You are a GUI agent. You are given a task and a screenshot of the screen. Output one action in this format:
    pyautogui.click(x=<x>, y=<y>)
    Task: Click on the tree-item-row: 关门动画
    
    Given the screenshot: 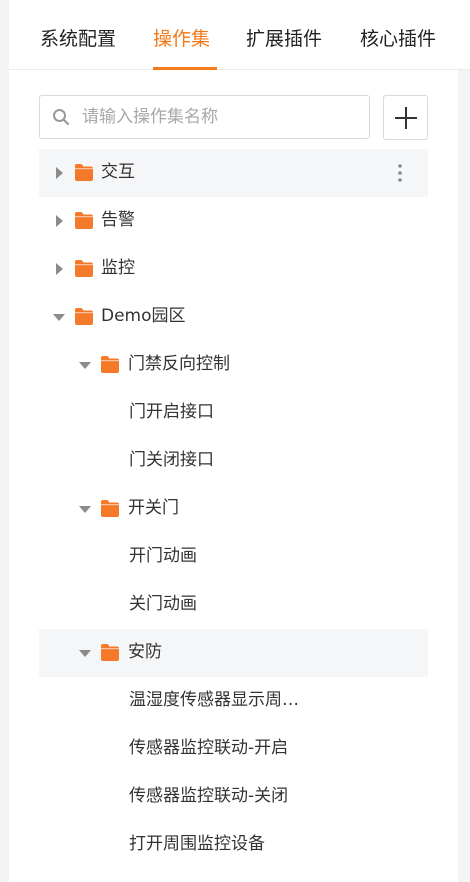 What is the action you would take?
    pyautogui.click(x=233, y=605)
    